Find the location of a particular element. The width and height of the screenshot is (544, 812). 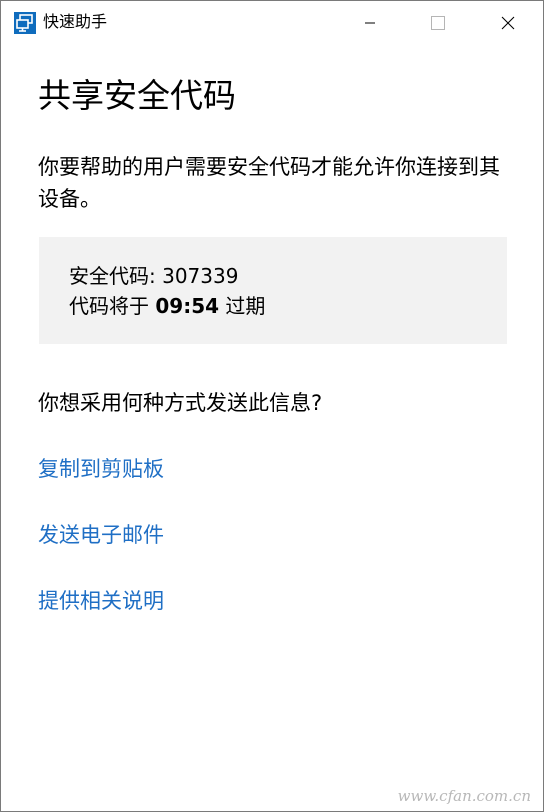

provide-instructions-link: 提供相关说明 is located at coordinates (101, 601).